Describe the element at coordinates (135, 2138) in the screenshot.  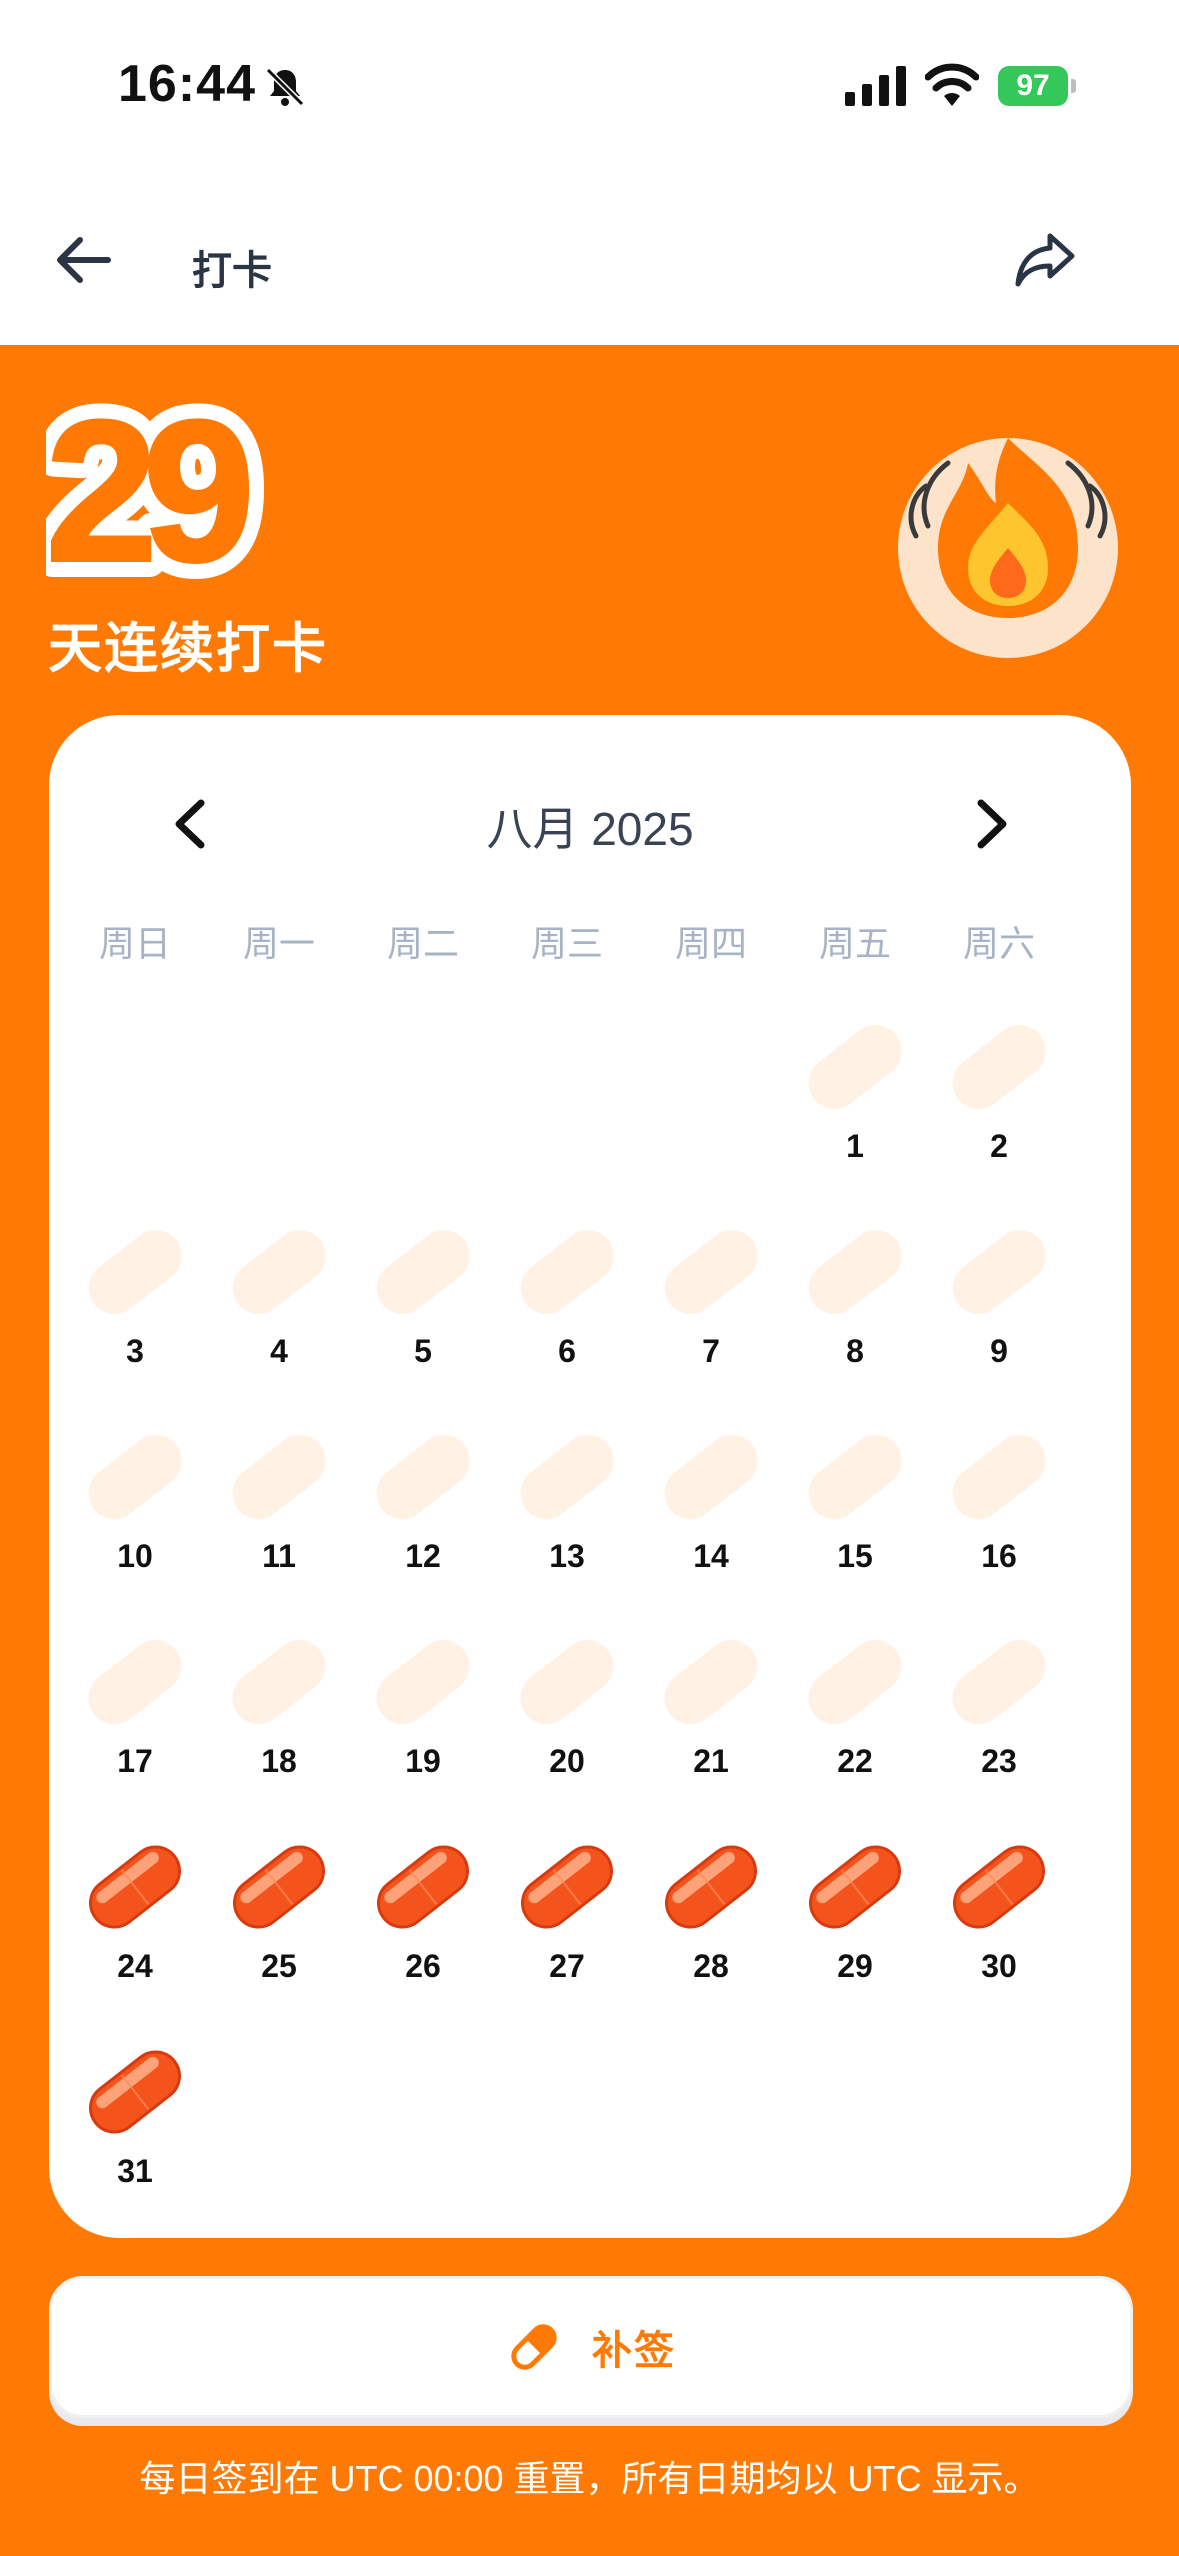
I see `calendar-day: 31` at that location.